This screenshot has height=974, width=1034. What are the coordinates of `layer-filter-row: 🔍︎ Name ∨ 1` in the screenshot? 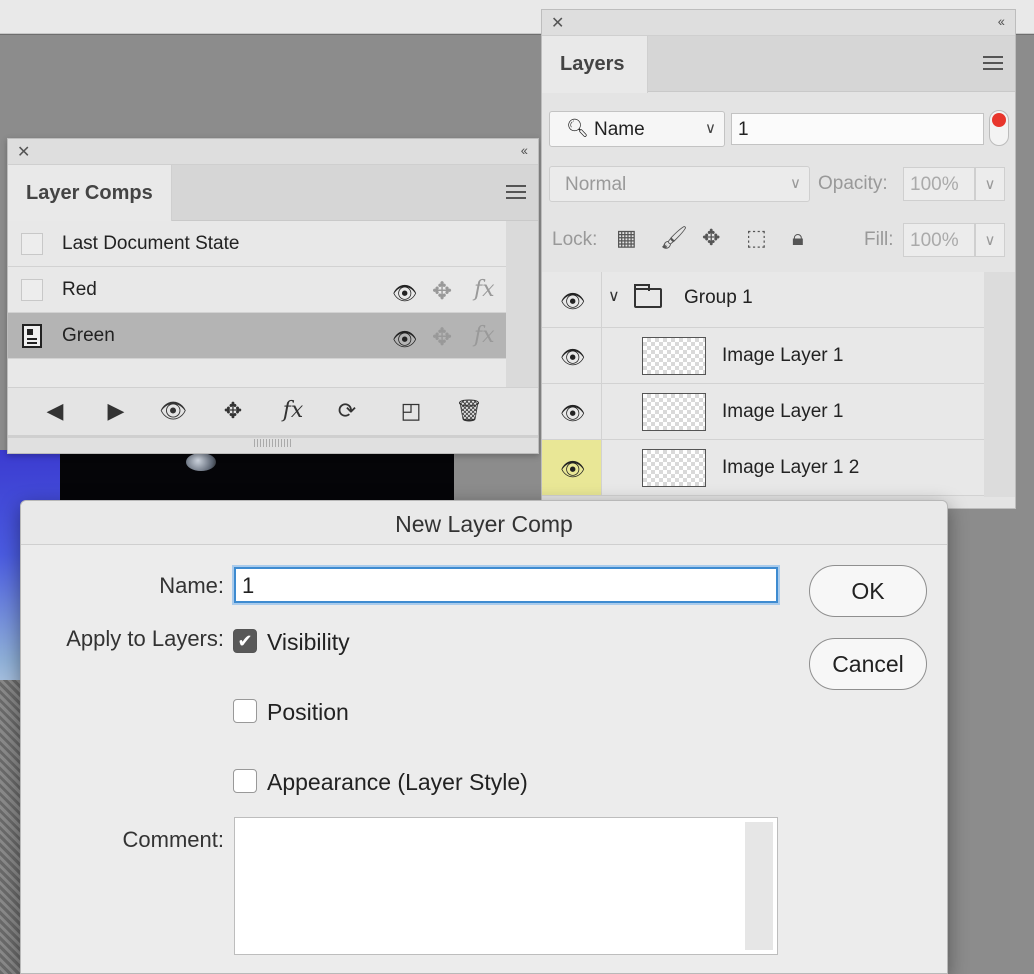 It's located at (778, 120).